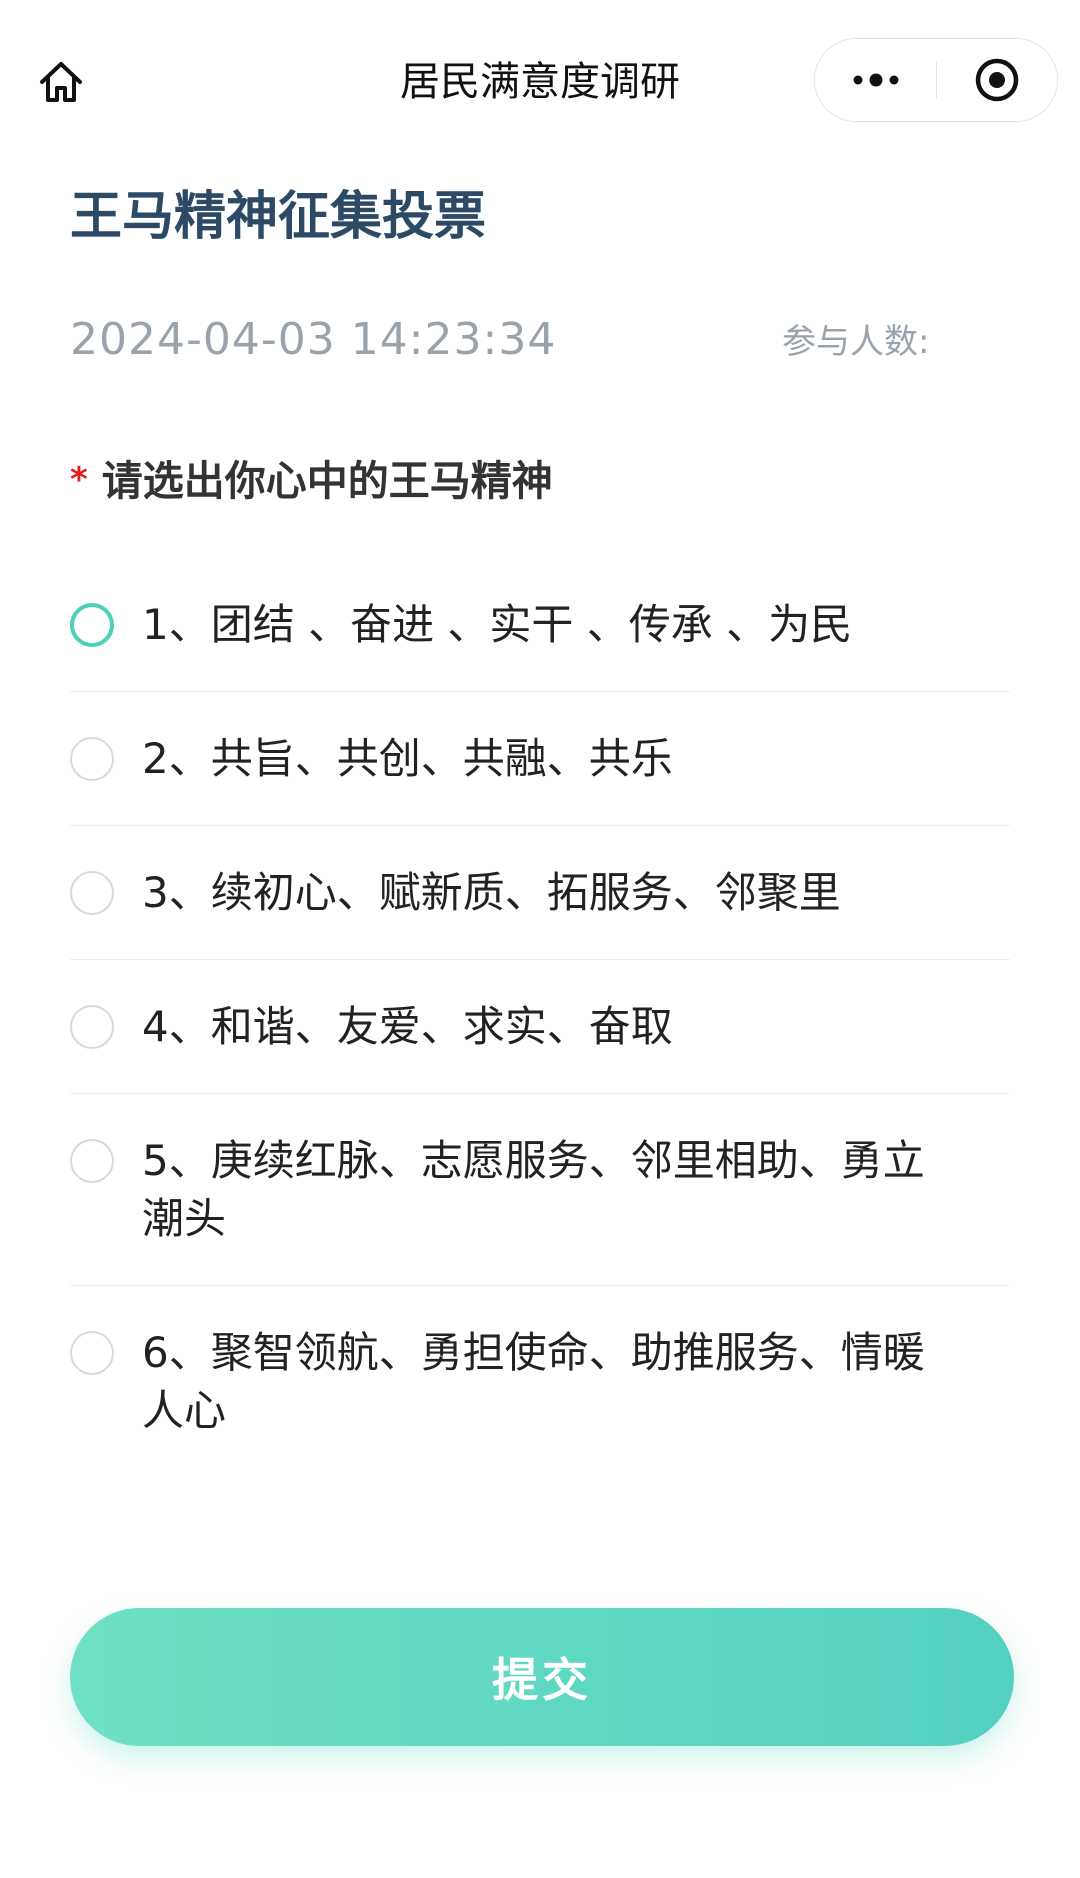 The height and width of the screenshot is (1878, 1080). I want to click on top-nav-bar: 居民满意度调研, so click(540, 80).